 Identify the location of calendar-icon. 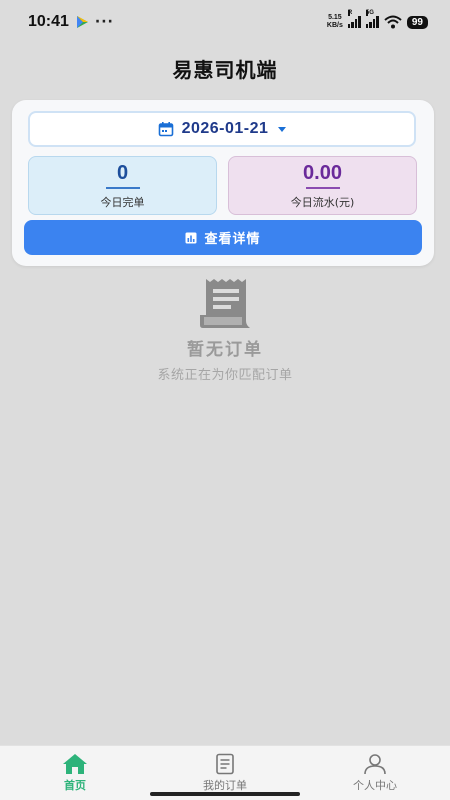
(165, 129).